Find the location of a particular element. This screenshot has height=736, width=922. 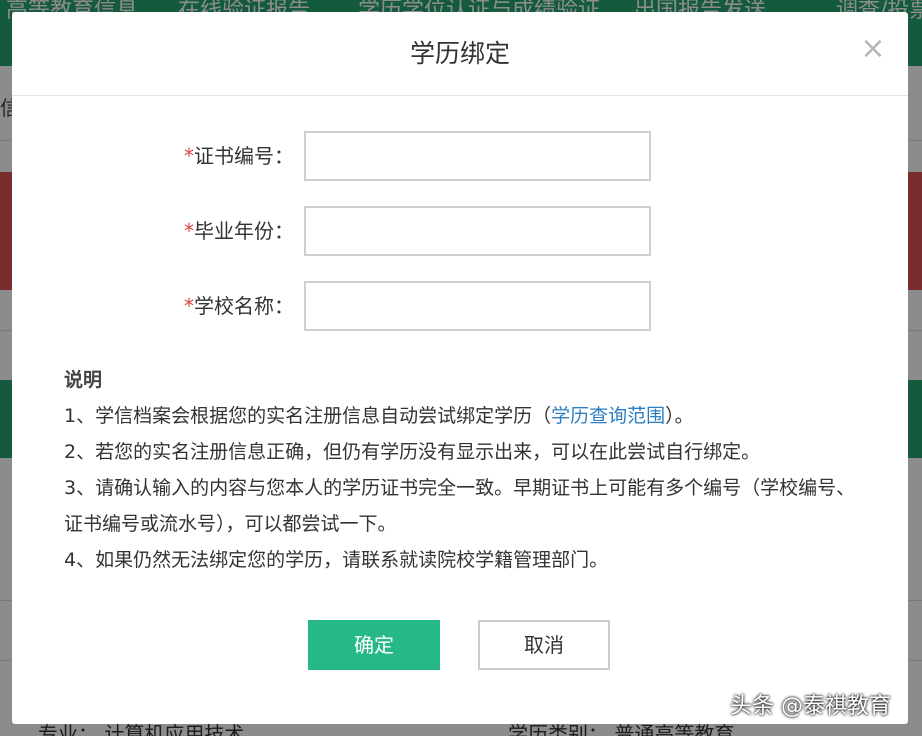

close-icon: × is located at coordinates (873, 49).